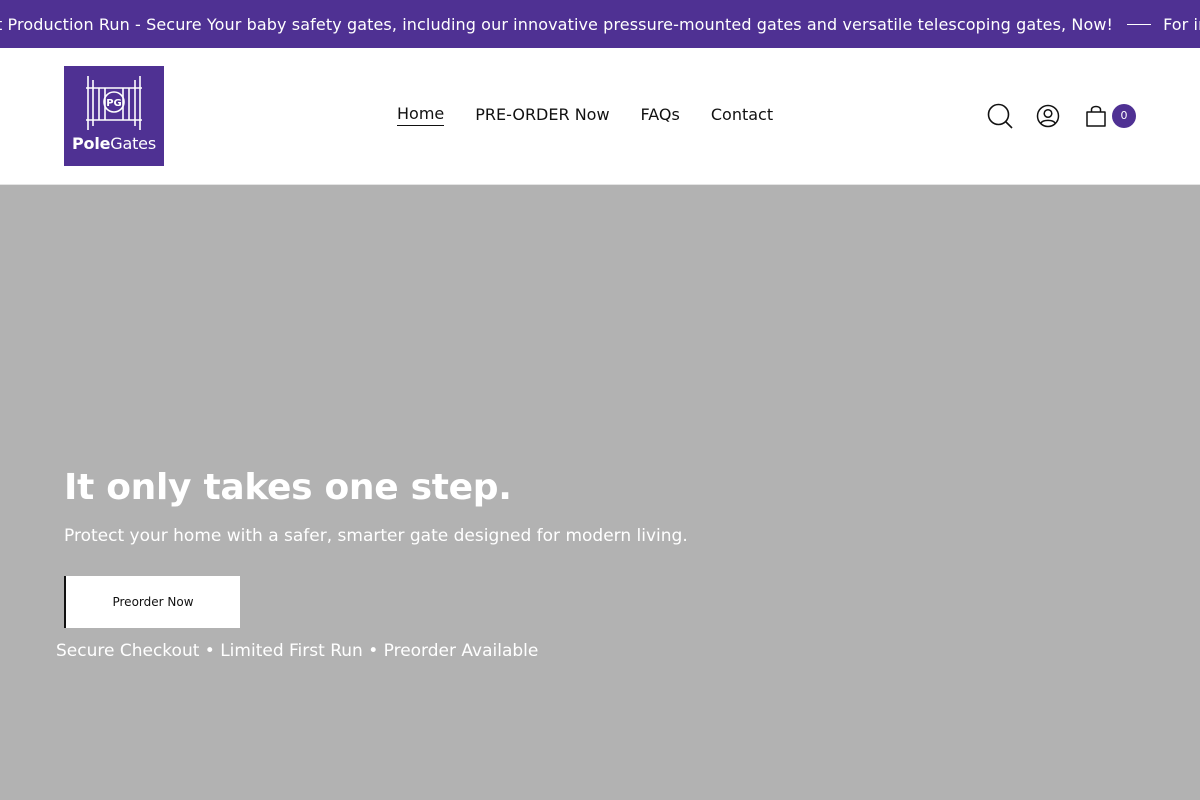 The width and height of the screenshot is (1200, 800). I want to click on main-nav: Home PRE-ORDER Now FAQs Contact, so click(600, 115).